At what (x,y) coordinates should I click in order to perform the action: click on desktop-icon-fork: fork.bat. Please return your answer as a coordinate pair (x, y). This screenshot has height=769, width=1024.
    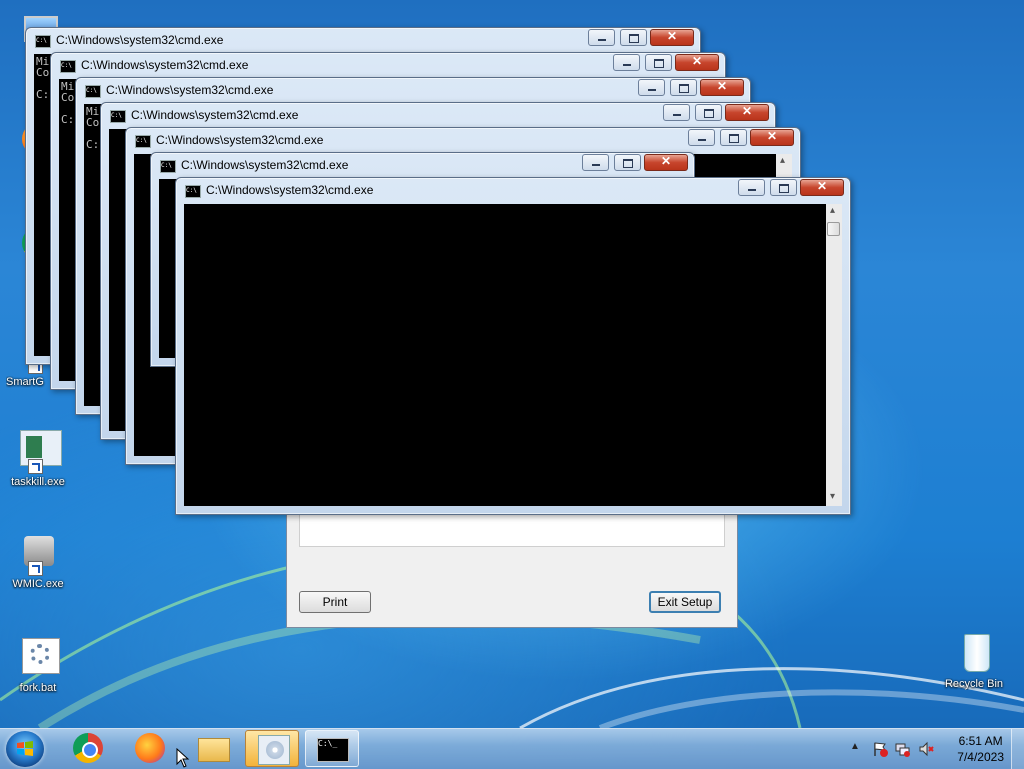
    Looking at the image, I should click on (38, 665).